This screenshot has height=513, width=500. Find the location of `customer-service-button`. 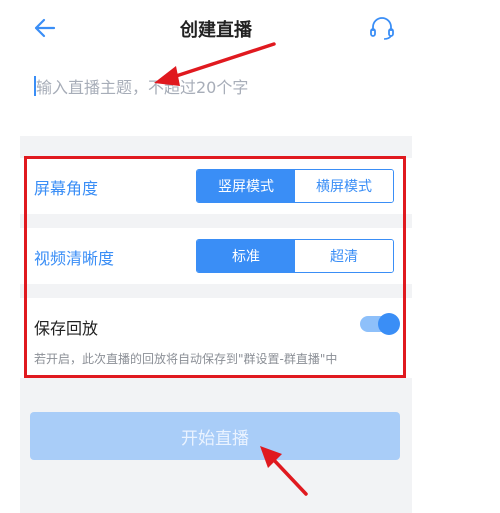

customer-service-button is located at coordinates (382, 28).